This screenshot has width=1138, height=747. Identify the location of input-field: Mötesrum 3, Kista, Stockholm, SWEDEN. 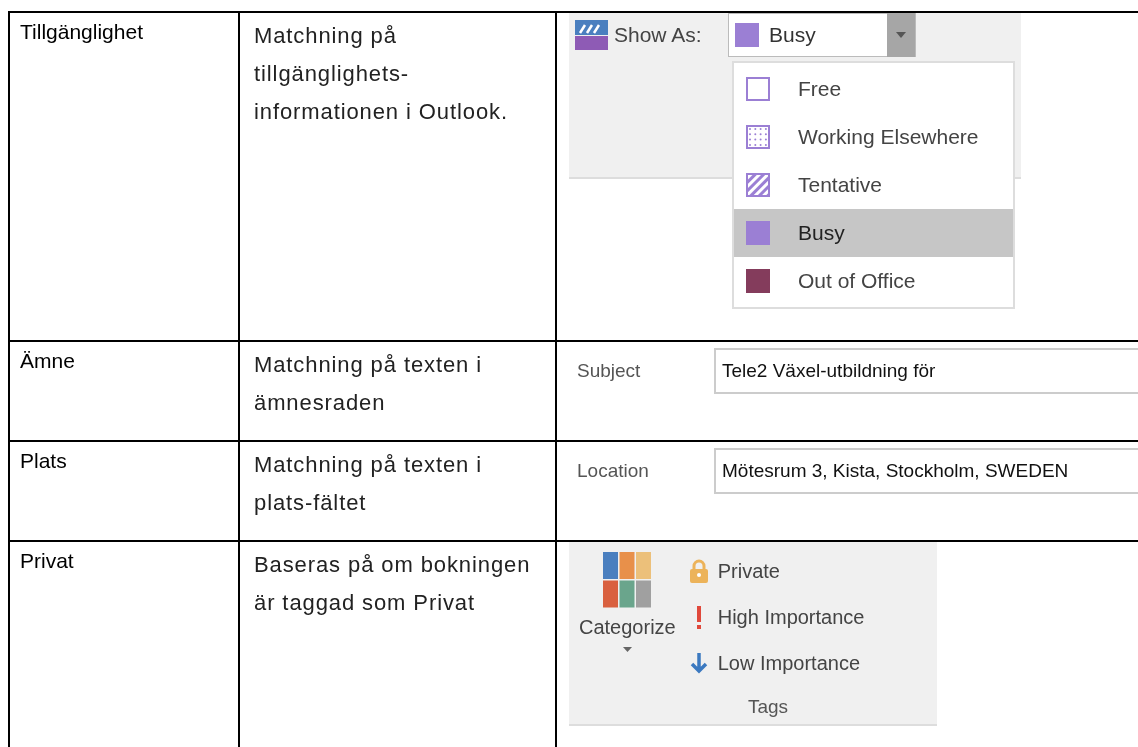
(926, 471).